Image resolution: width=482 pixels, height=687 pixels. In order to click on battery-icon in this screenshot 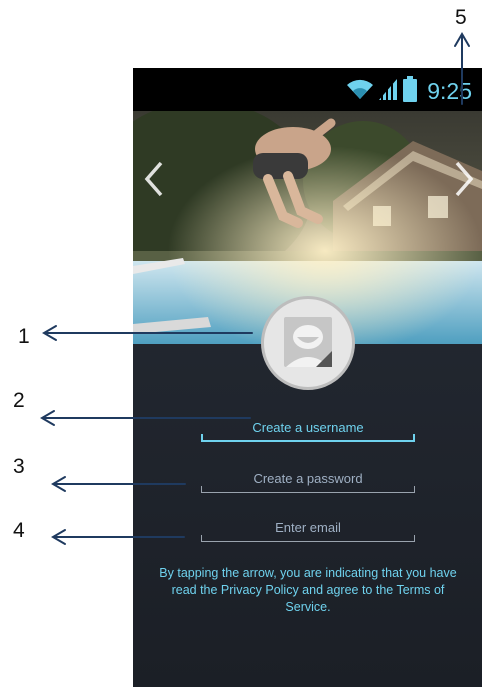, I will do `click(410, 91)`.